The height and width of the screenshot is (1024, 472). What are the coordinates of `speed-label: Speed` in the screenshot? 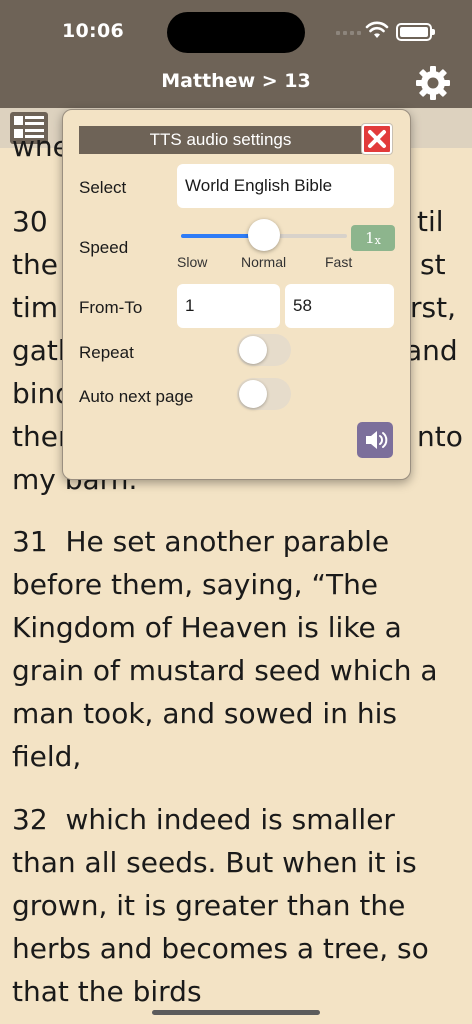 It's located at (104, 247).